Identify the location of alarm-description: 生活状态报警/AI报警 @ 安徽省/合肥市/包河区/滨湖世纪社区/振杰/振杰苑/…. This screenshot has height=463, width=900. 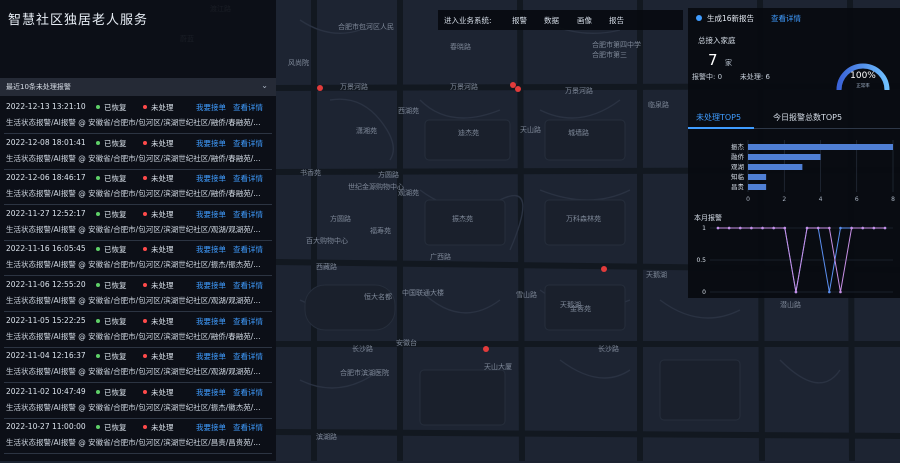
(133, 265).